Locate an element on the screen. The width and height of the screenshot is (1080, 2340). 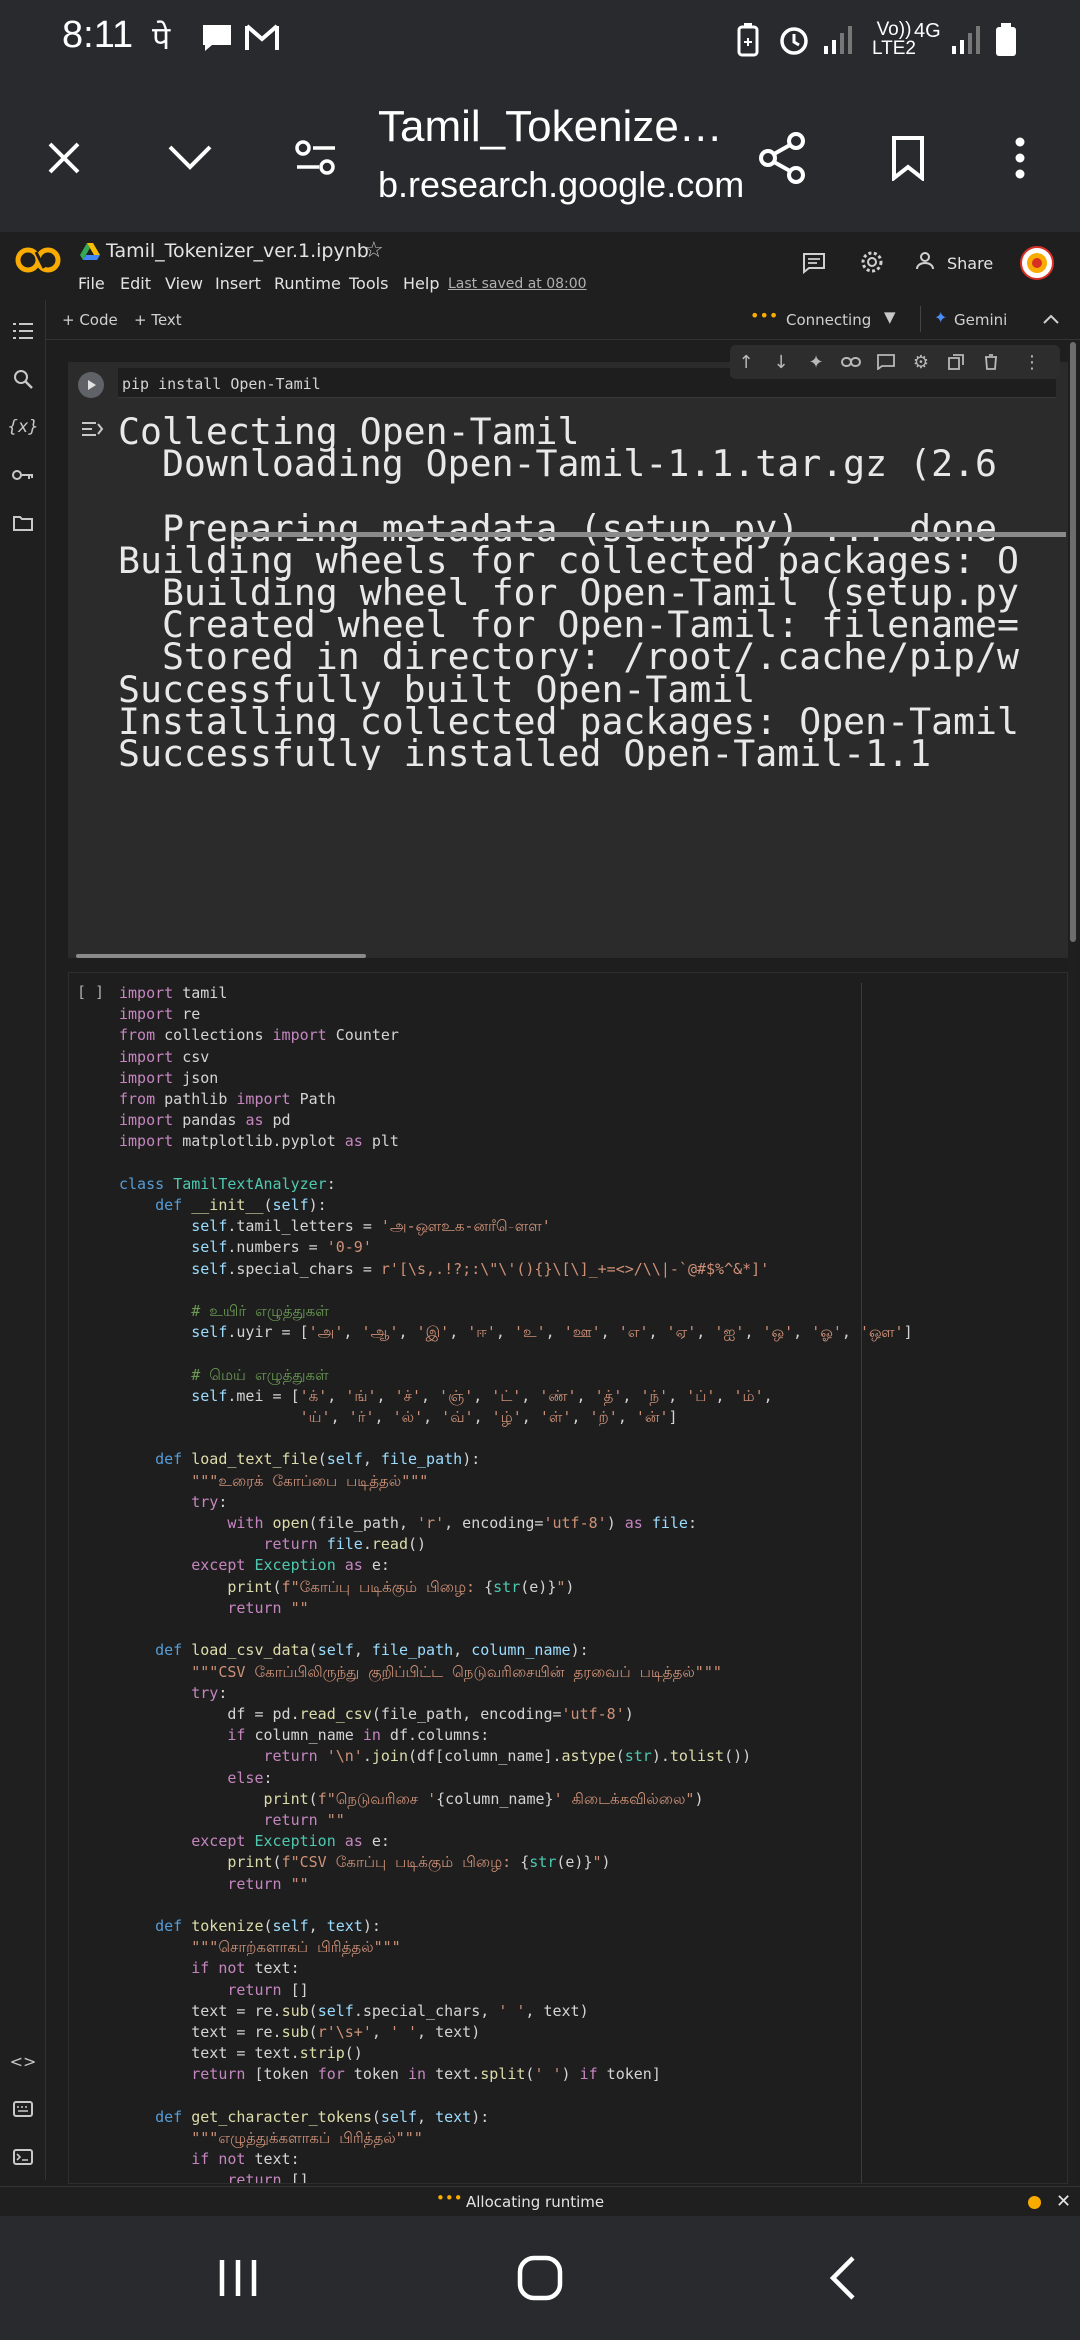
notebook-toolbar: + Code + Text ••• Connecting ▼ ✦ Gemini is located at coordinates (563, 320).